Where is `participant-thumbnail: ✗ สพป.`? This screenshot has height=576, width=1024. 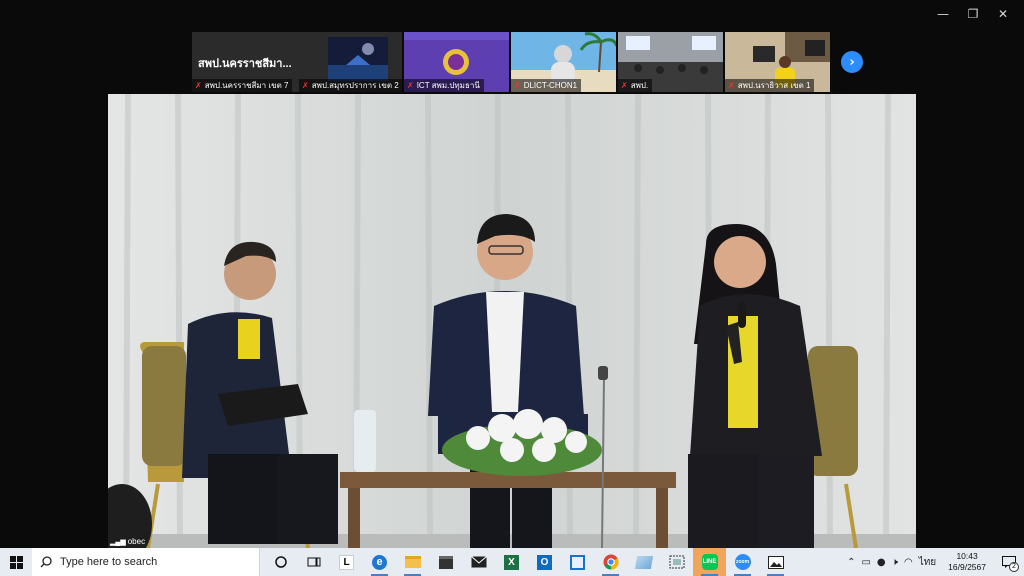
participant-thumbnail: ✗ สพป. is located at coordinates (670, 62).